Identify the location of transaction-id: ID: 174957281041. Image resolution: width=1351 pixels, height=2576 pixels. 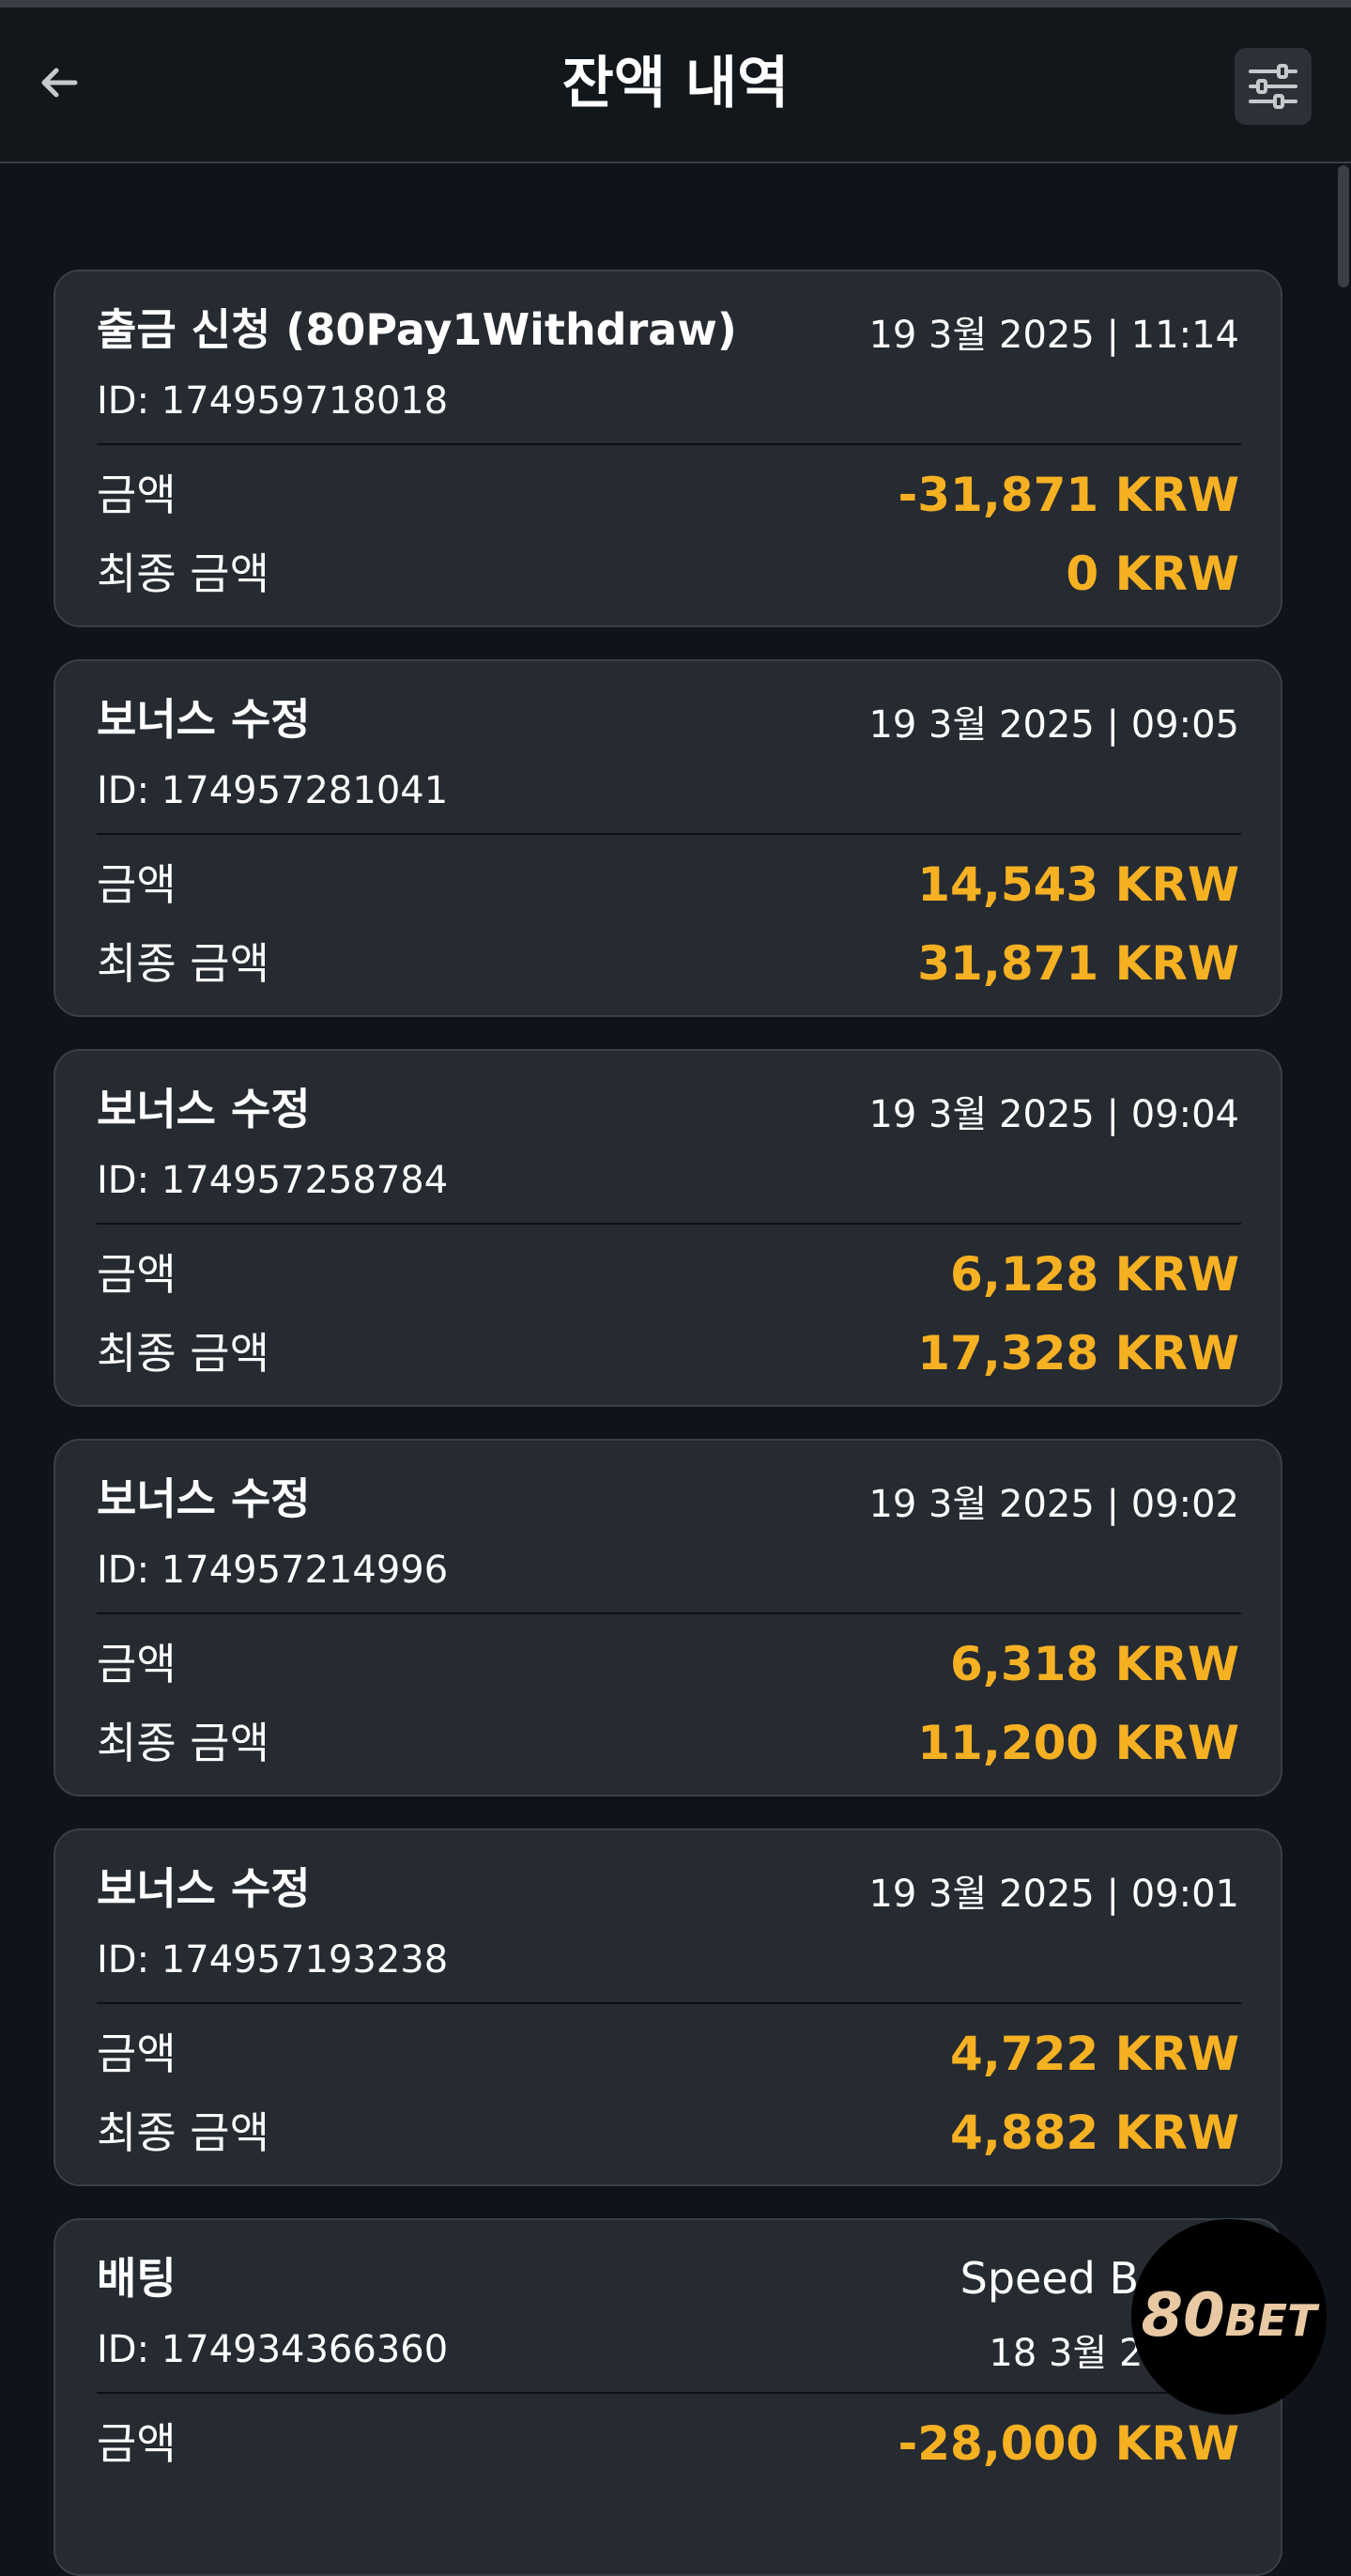
(273, 790).